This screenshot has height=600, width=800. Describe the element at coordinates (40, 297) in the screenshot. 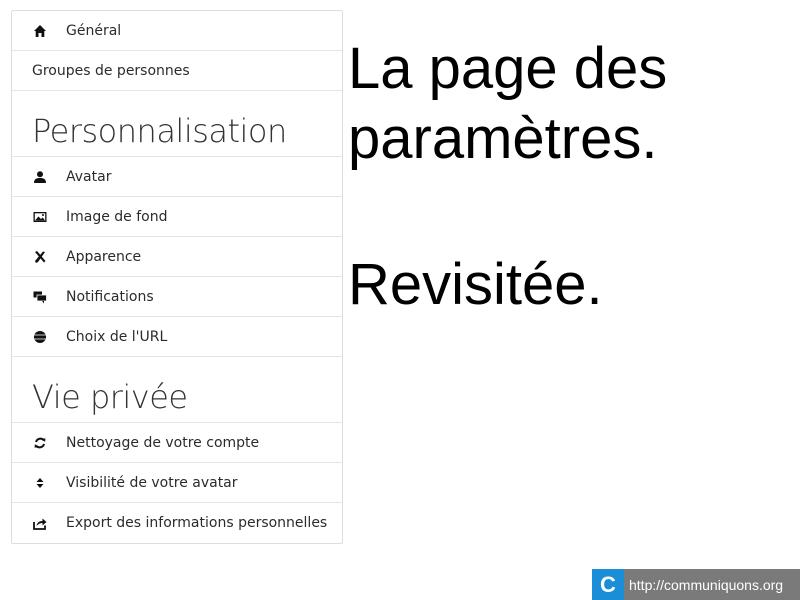

I see `comments-icon` at that location.